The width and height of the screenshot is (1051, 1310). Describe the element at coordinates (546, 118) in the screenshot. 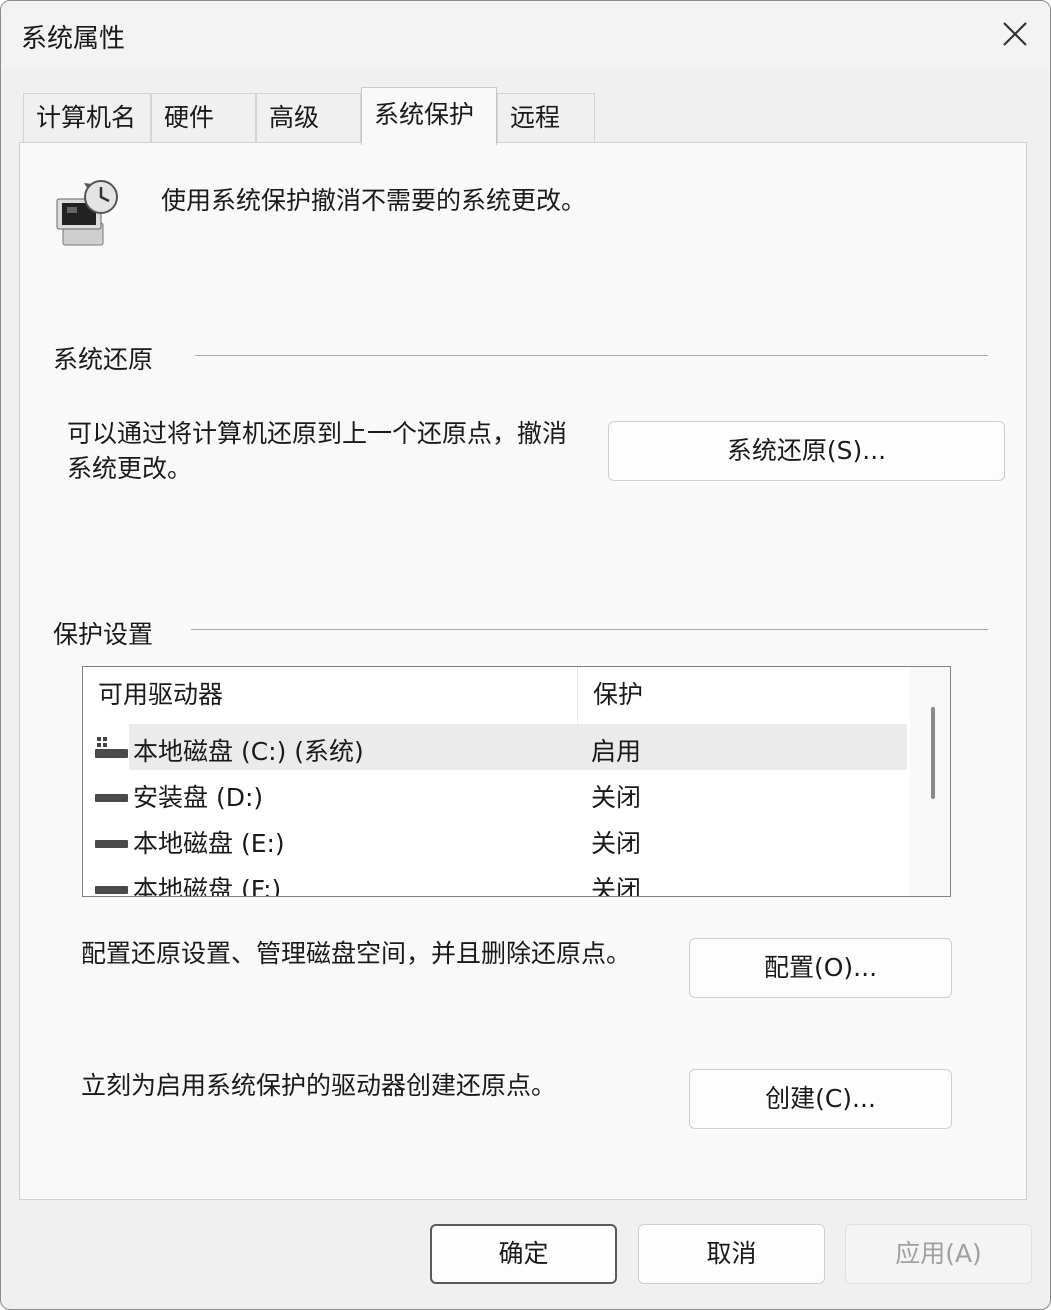

I see `tab-remote: 远程` at that location.